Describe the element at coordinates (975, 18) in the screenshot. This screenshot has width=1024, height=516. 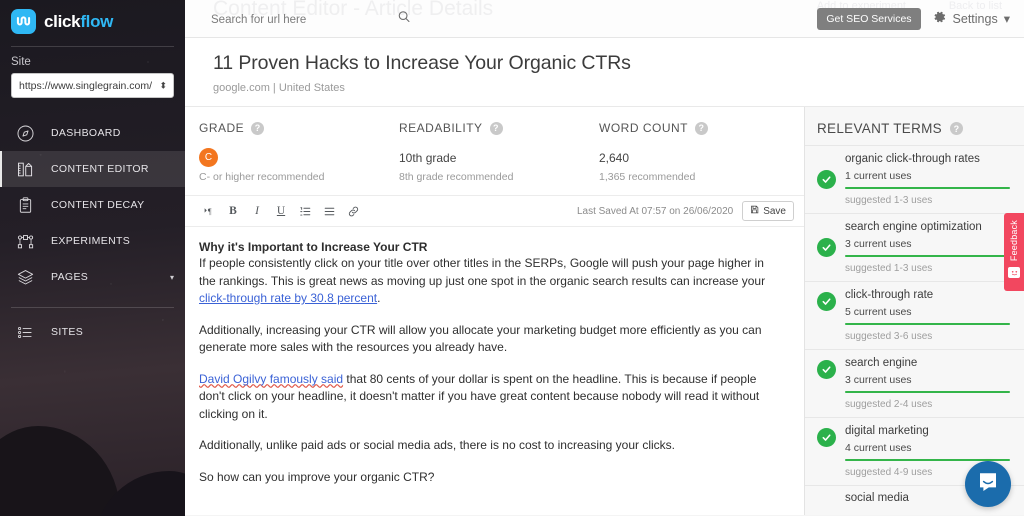
I see `settings-label: Settings` at that location.